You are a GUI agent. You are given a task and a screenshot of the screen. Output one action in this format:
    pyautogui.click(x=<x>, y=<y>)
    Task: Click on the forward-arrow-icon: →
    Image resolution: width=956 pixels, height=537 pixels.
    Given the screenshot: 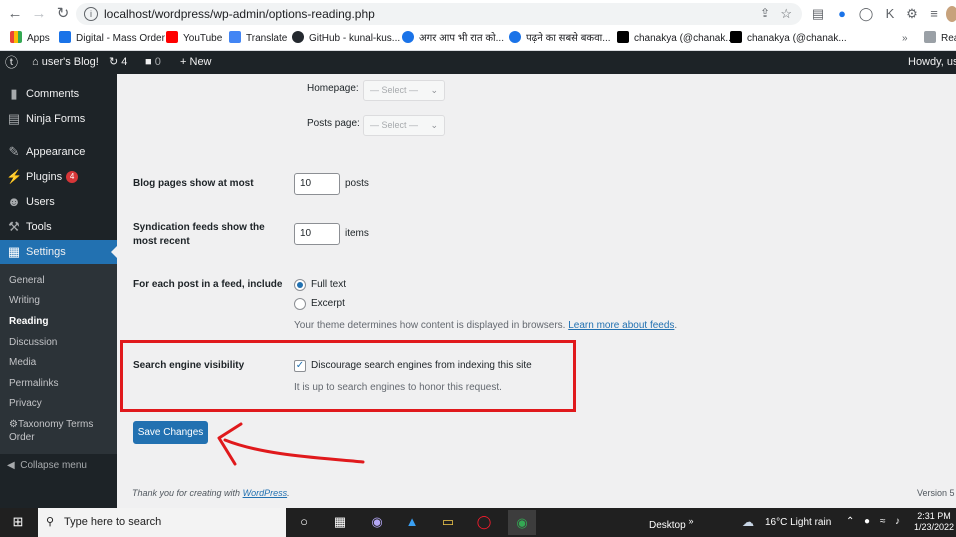 What is the action you would take?
    pyautogui.click(x=39, y=14)
    